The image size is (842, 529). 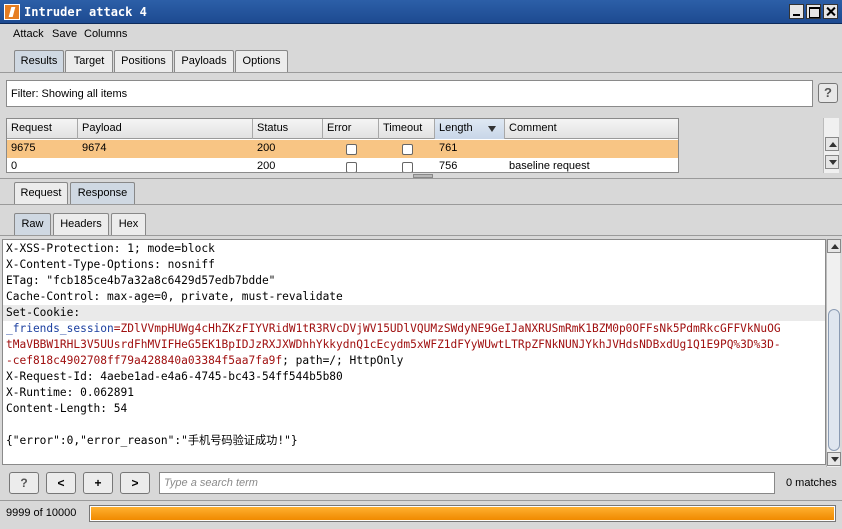 What do you see at coordinates (507, 149) in the screenshot?
I see `cell-comment` at bounding box center [507, 149].